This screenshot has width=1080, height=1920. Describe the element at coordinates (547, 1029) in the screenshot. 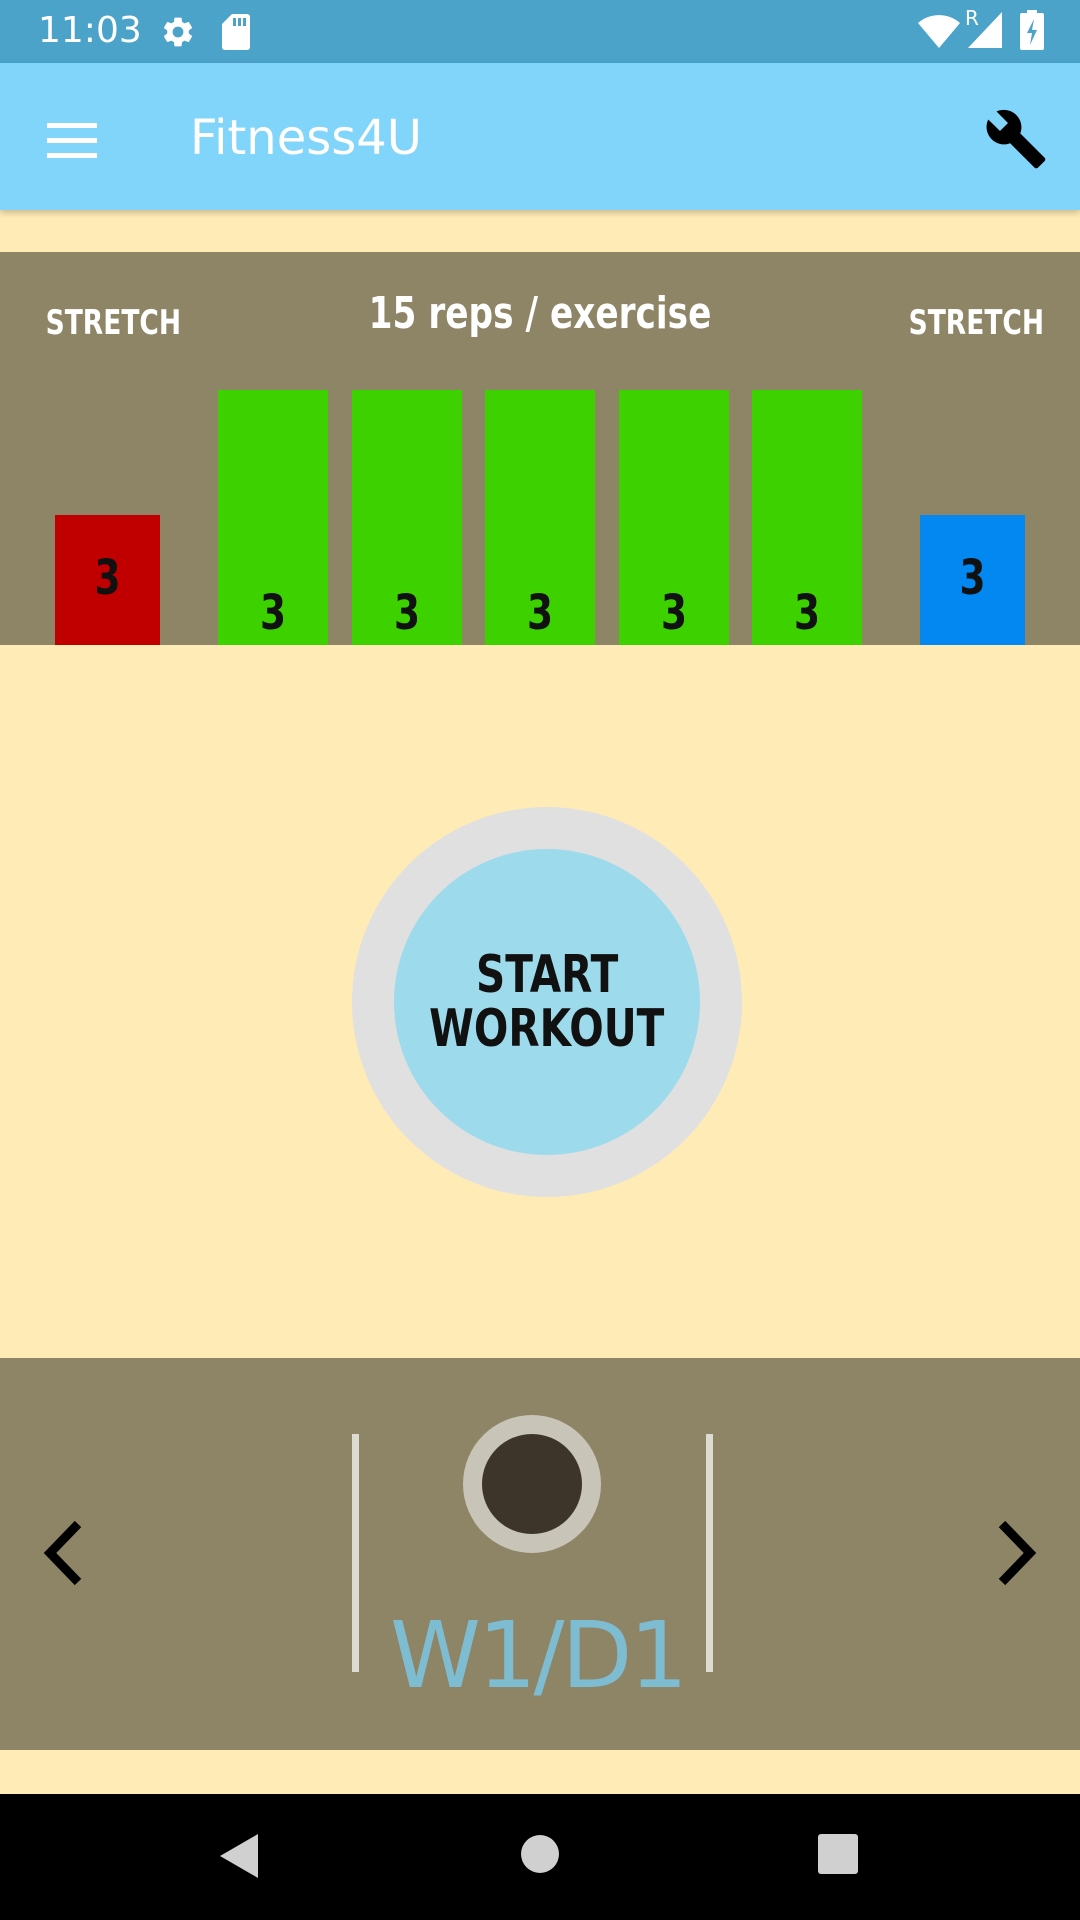

I see `start-button-line2: WORKOUT` at that location.